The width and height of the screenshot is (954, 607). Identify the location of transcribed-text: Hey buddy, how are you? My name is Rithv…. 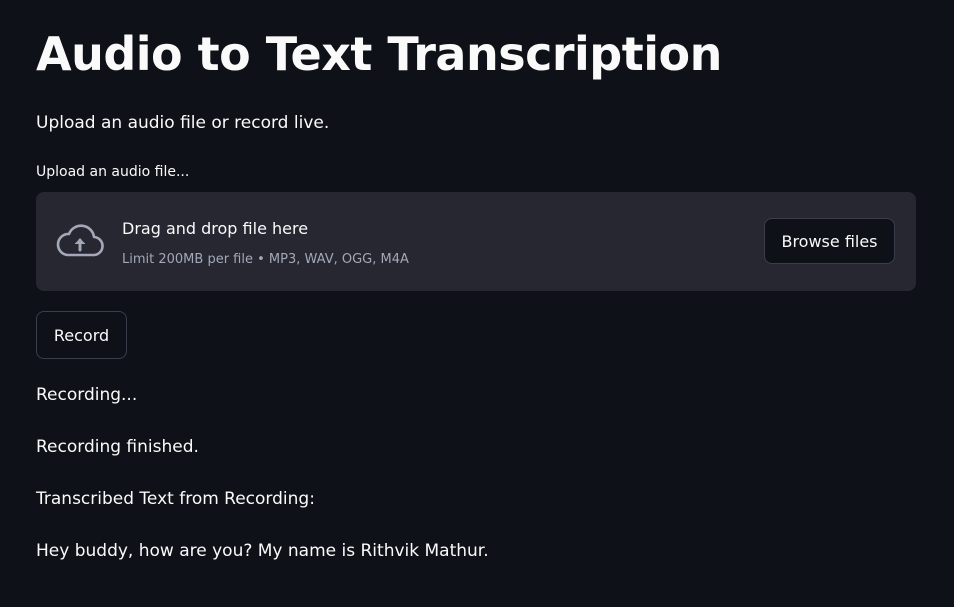
(262, 551).